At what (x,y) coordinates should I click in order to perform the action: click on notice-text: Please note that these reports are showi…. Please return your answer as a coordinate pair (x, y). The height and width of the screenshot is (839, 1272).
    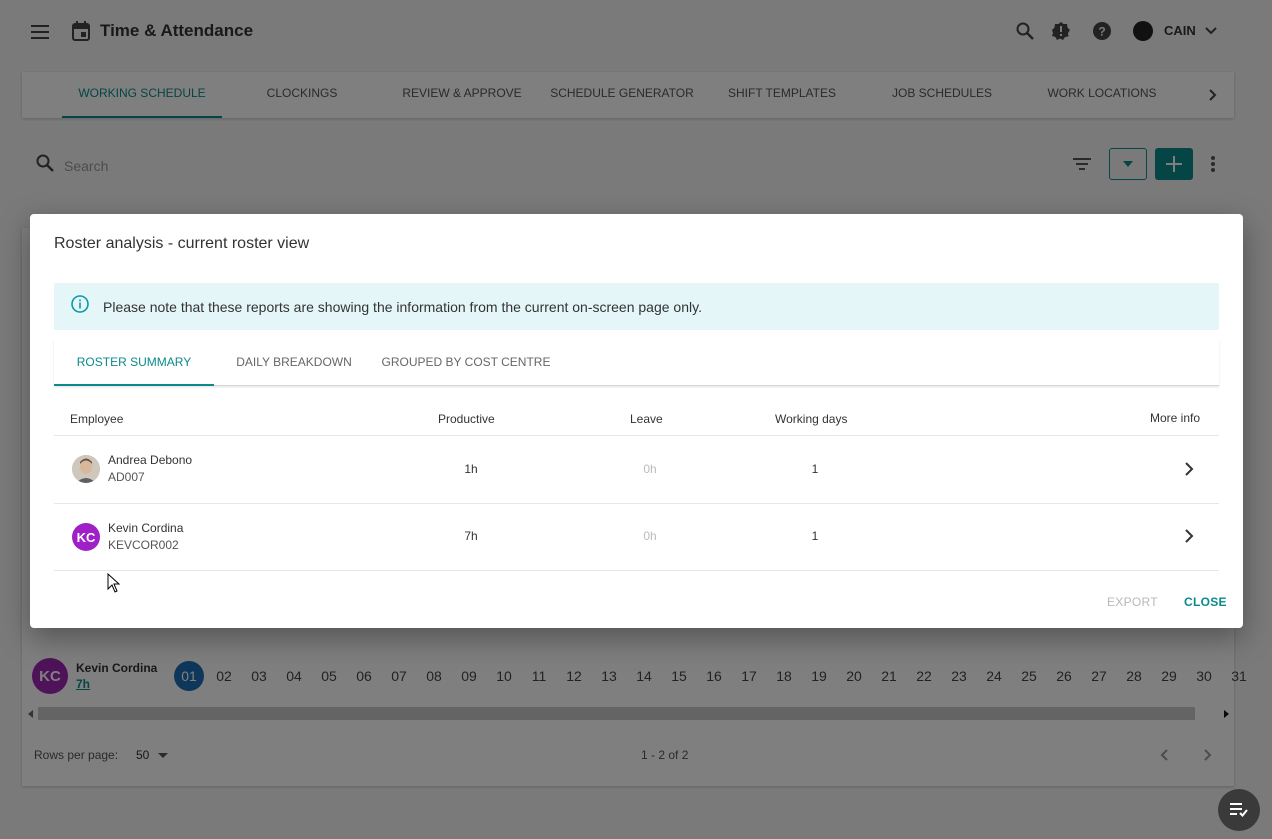
    Looking at the image, I should click on (402, 306).